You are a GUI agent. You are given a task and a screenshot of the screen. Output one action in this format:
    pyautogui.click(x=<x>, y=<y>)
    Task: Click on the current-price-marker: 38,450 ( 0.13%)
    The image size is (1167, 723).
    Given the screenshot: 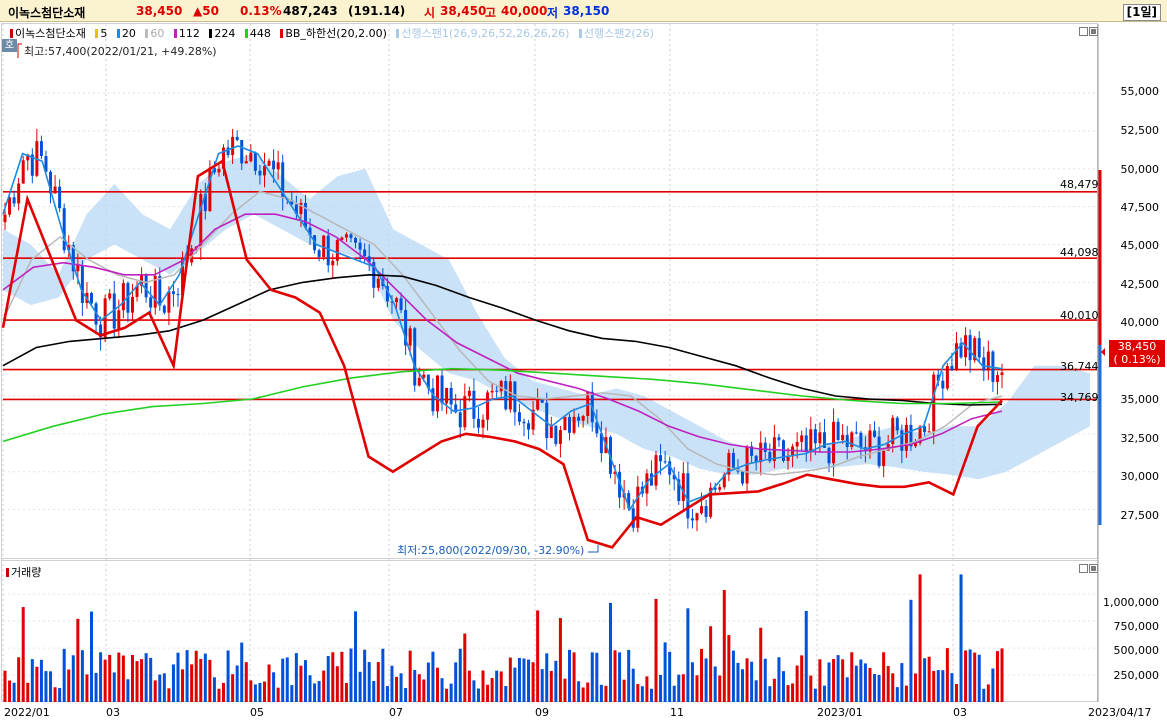 What is the action you would take?
    pyautogui.click(x=1137, y=353)
    